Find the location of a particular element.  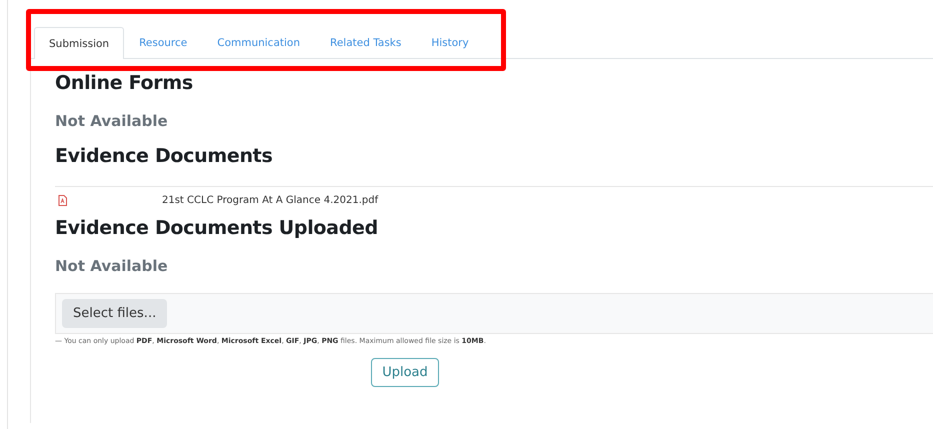

section-heading: Evidence Documents is located at coordinates (164, 156).